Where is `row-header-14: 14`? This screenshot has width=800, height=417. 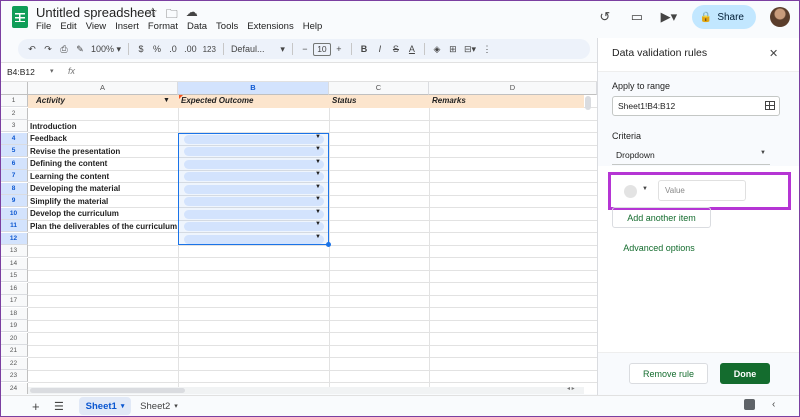
row-header-14: 14 is located at coordinates (14, 263).